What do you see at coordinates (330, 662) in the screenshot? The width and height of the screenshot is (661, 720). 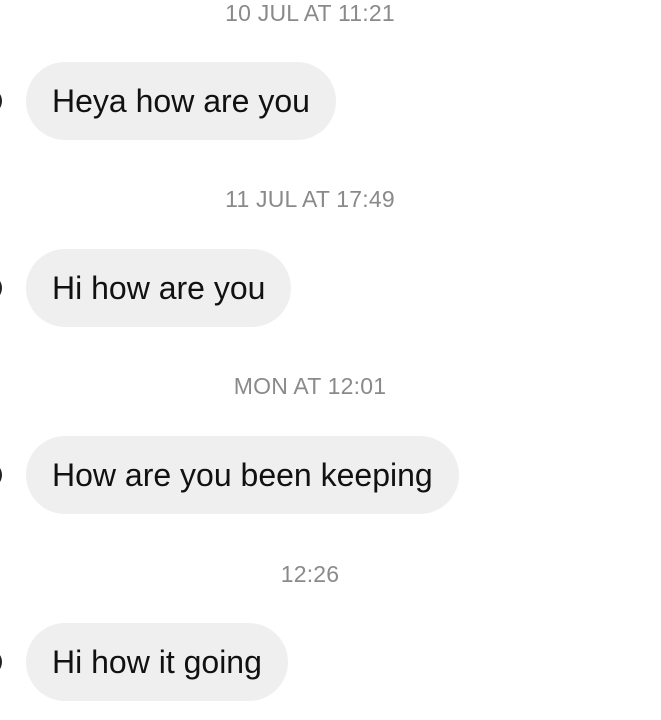 I see `message-row: Hi how it going` at bounding box center [330, 662].